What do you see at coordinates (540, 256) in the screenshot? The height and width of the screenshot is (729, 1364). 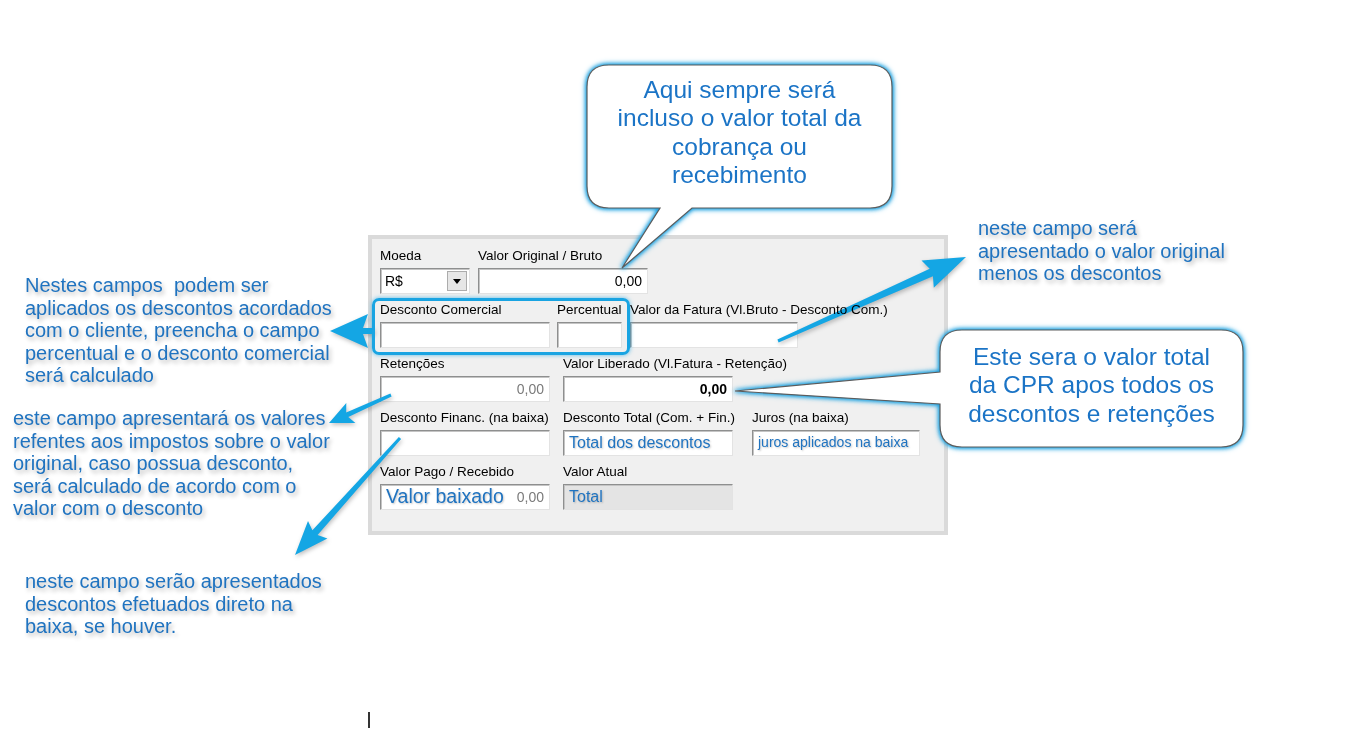 I see `field-label: Valor Original / Bruto` at bounding box center [540, 256].